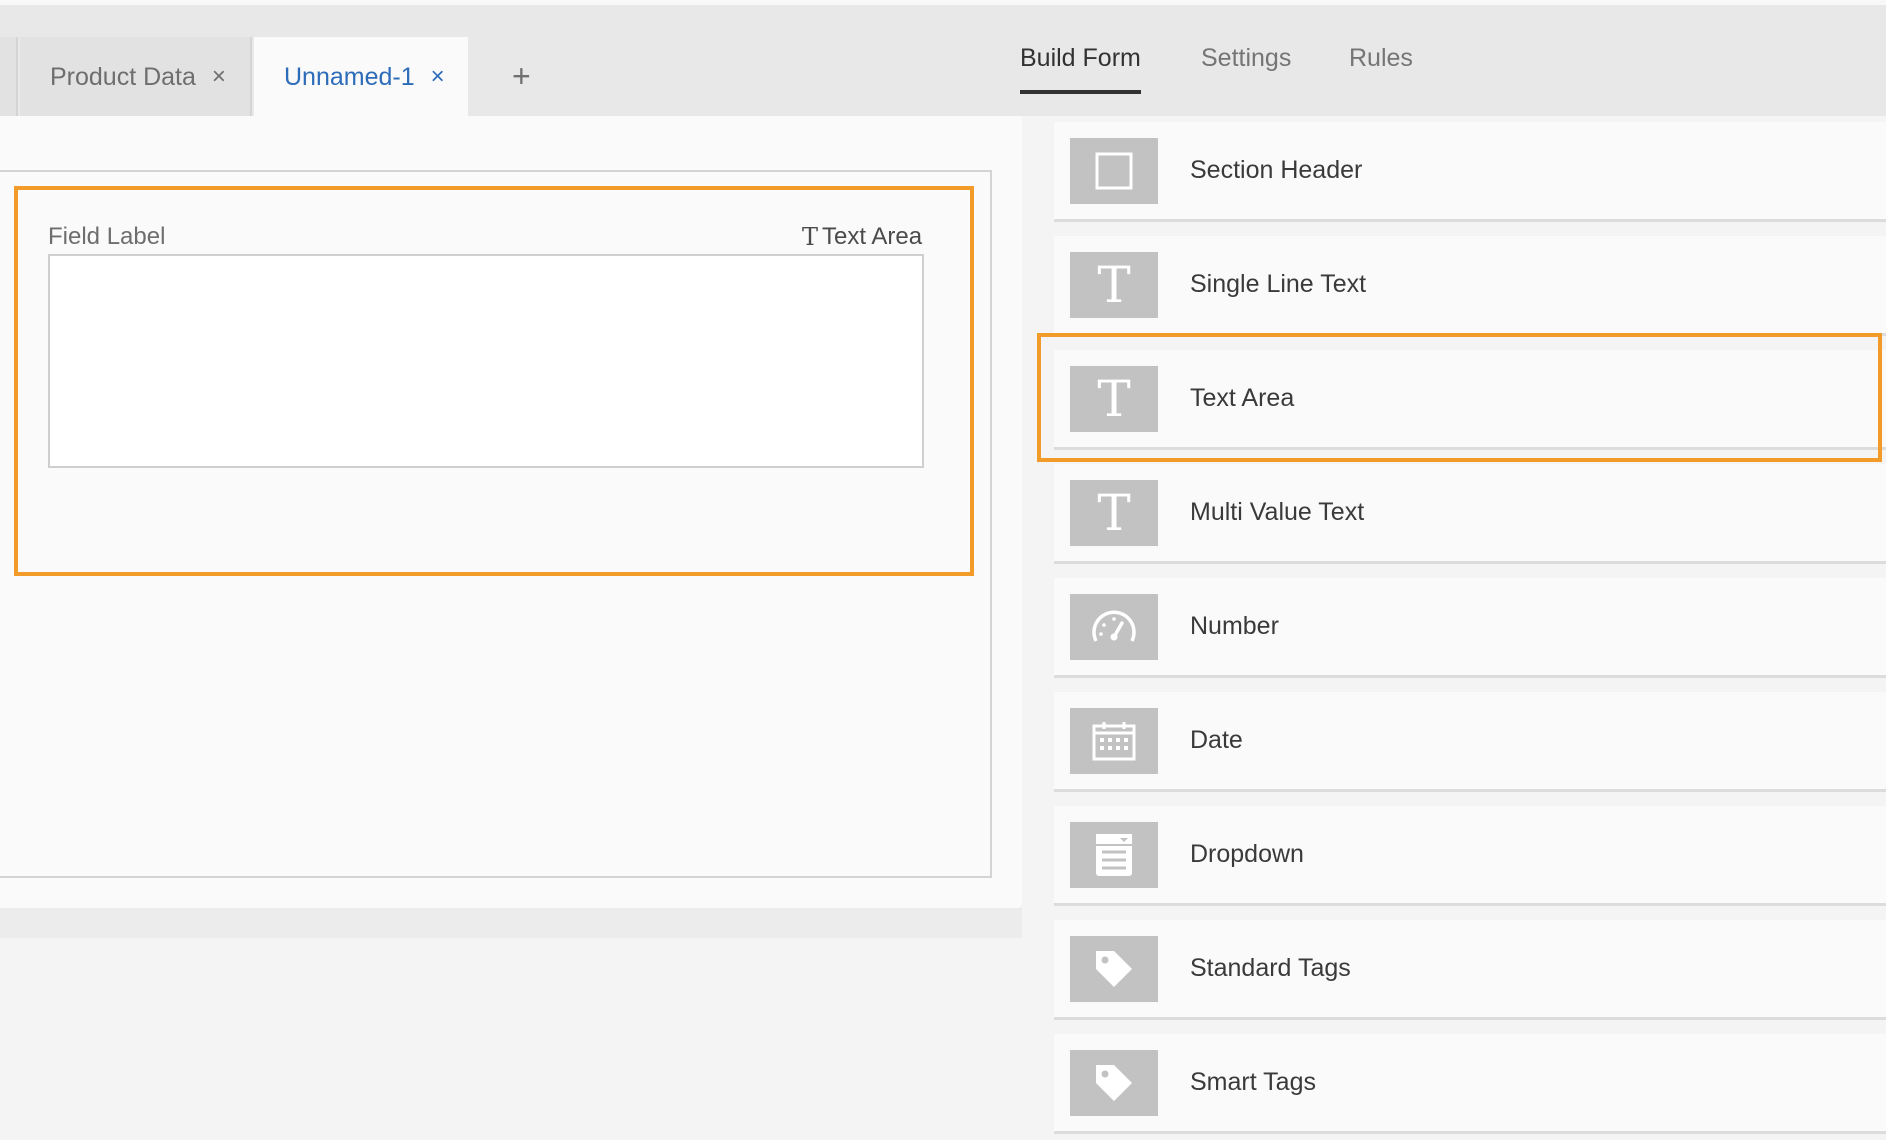  I want to click on component-label: Number, so click(1234, 626).